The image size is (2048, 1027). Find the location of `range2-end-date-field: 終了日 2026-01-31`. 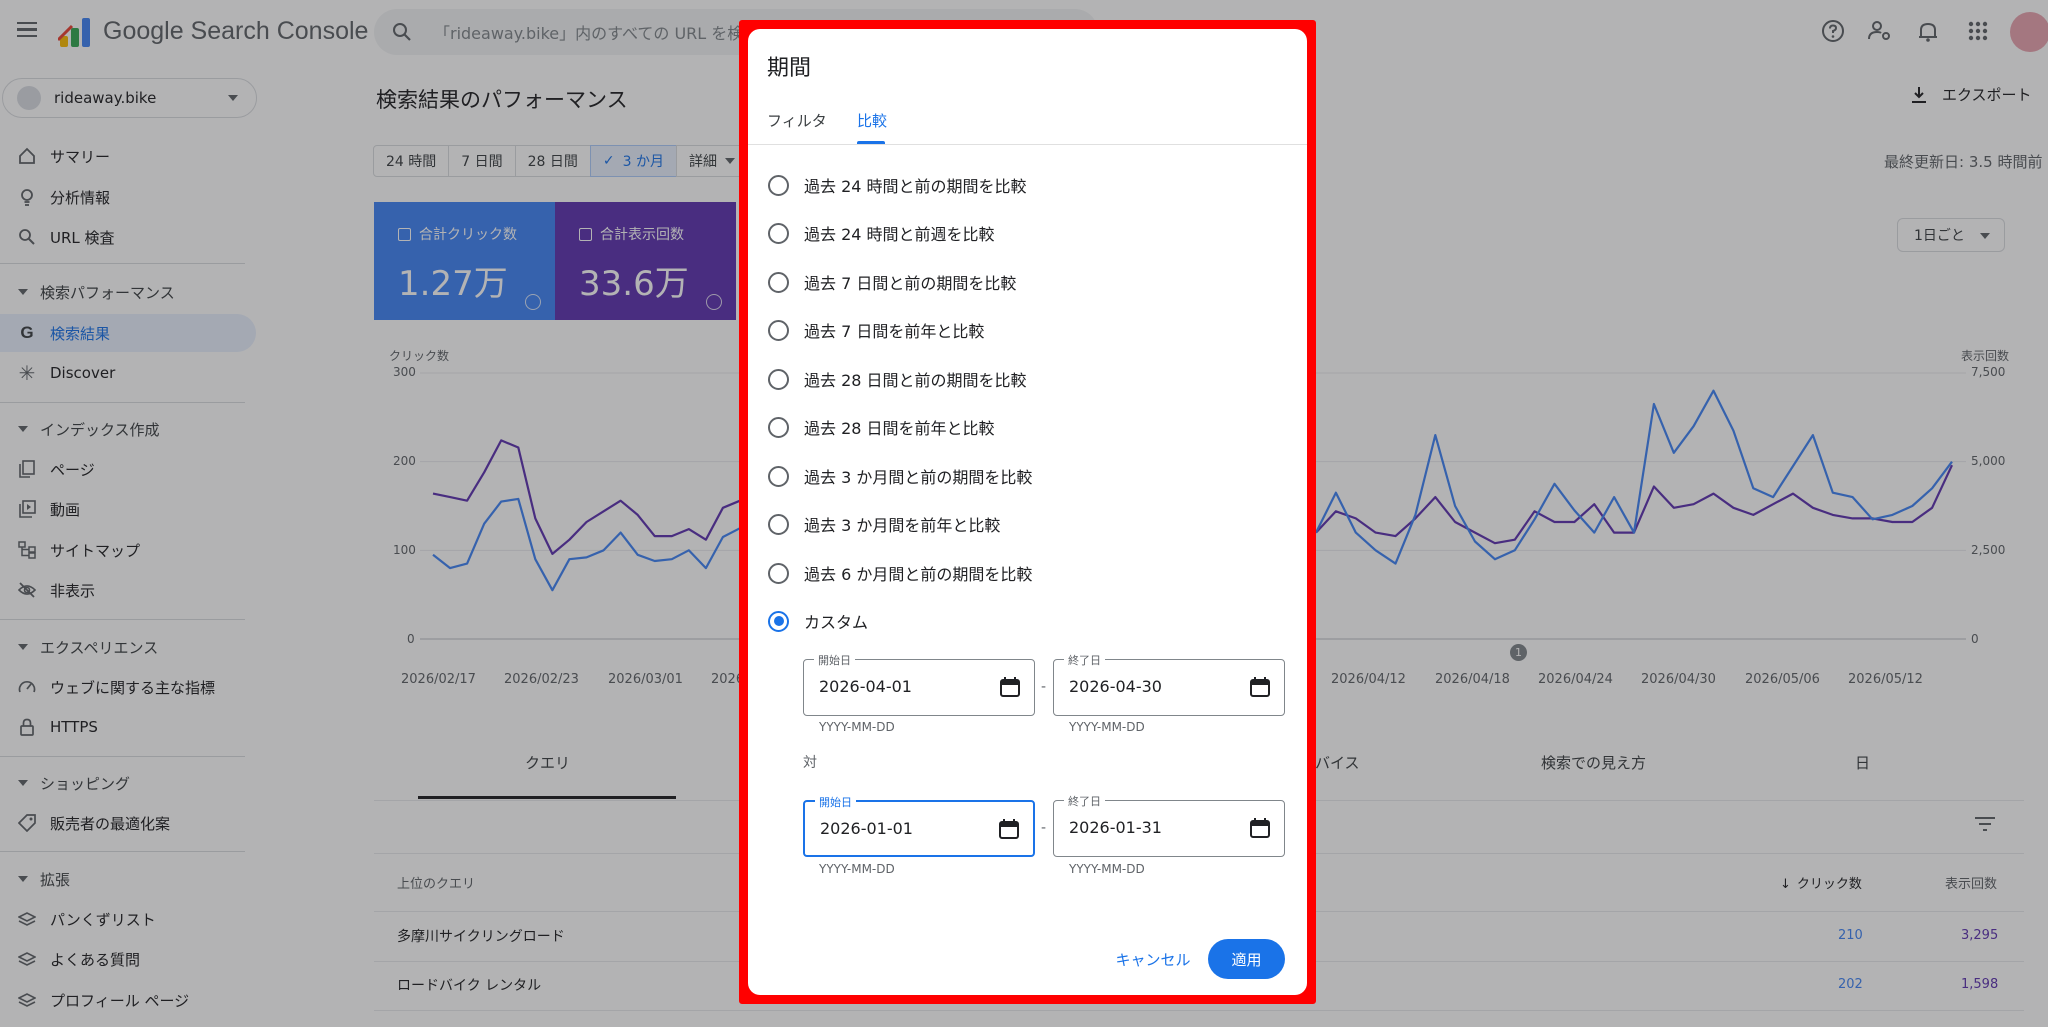

range2-end-date-field: 終了日 2026-01-31 is located at coordinates (1169, 825).